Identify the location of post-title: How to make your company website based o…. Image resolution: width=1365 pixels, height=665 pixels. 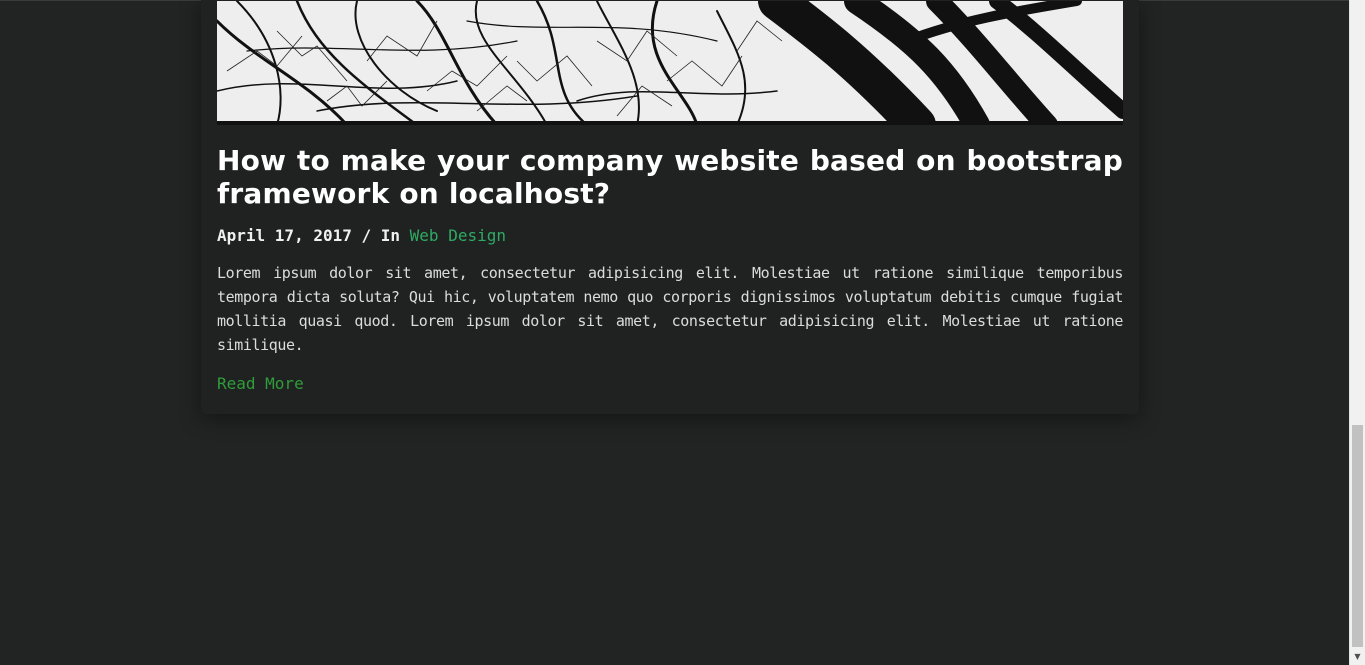
(670, 177).